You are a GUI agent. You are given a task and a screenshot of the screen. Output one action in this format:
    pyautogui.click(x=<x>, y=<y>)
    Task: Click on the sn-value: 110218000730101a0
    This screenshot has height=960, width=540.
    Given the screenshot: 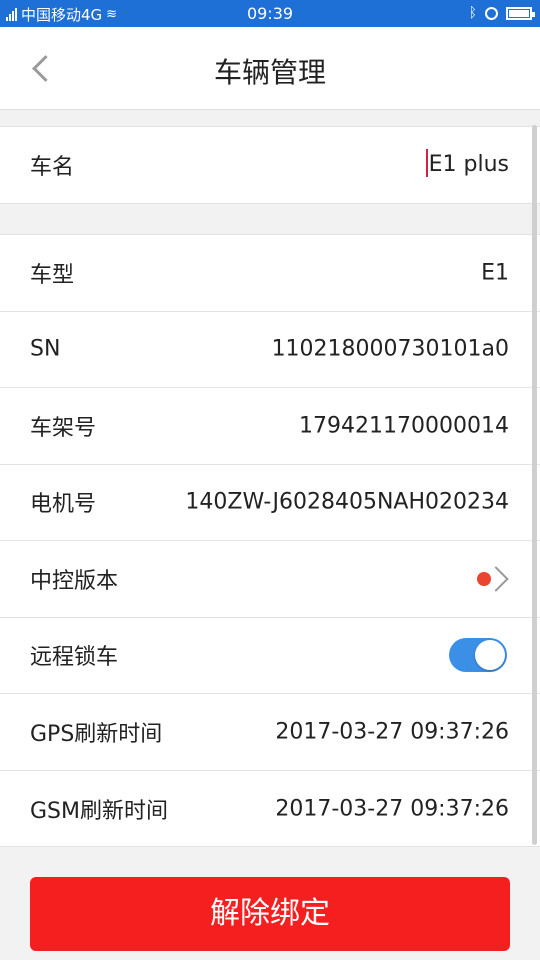 What is the action you would take?
    pyautogui.click(x=390, y=349)
    